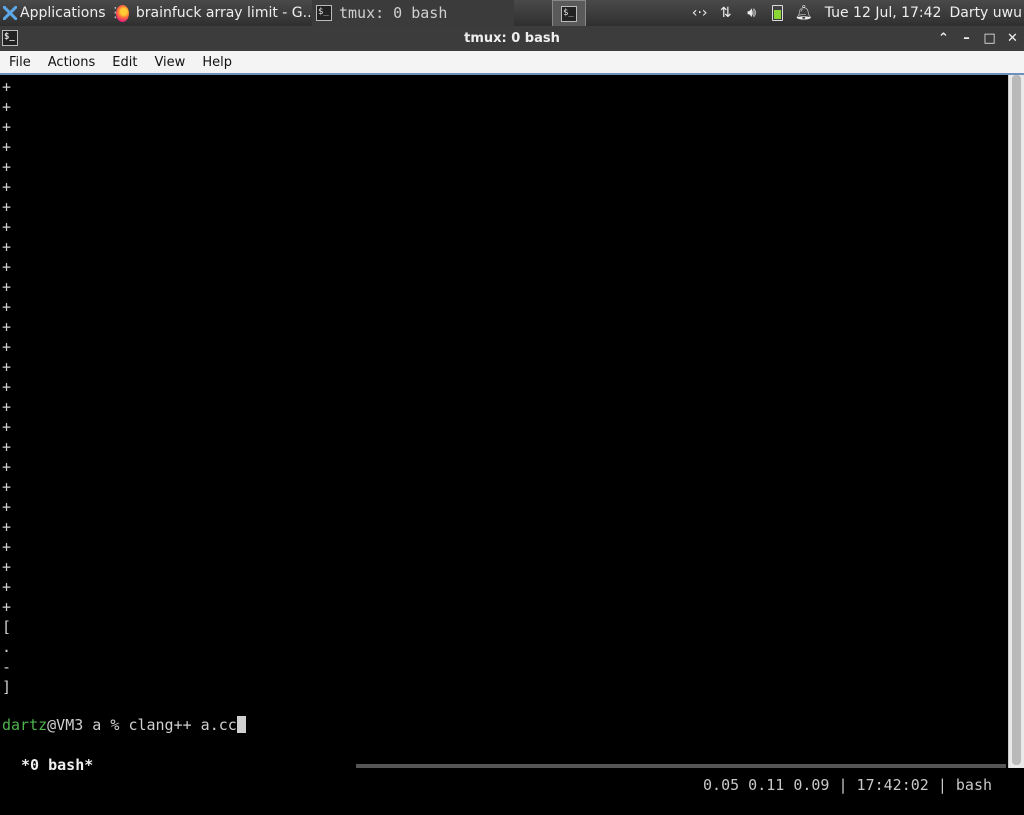 This screenshot has height=815, width=1024. What do you see at coordinates (726, 13) in the screenshot?
I see `network-updown-icon: ⇅` at bounding box center [726, 13].